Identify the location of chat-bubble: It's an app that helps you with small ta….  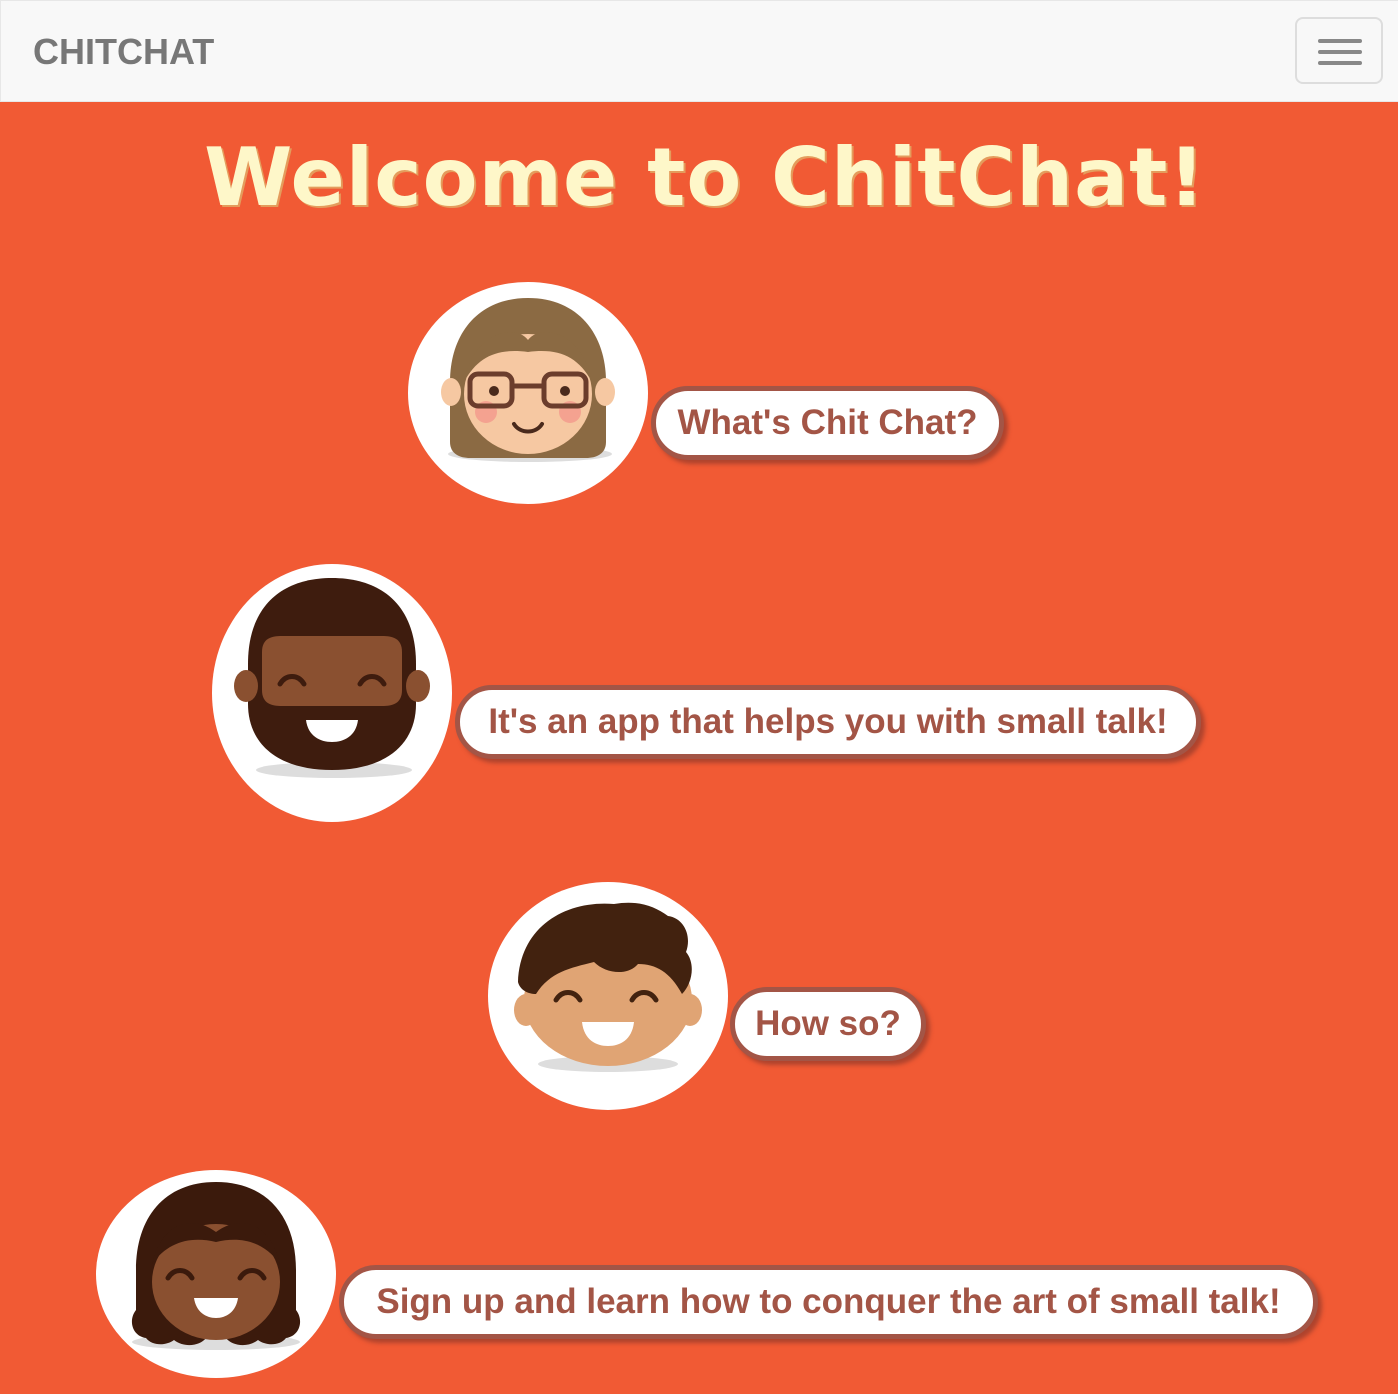
(828, 722).